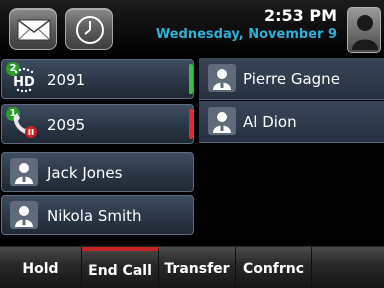 The width and height of the screenshot is (384, 288). What do you see at coordinates (66, 80) in the screenshot?
I see `line-label: 2091` at bounding box center [66, 80].